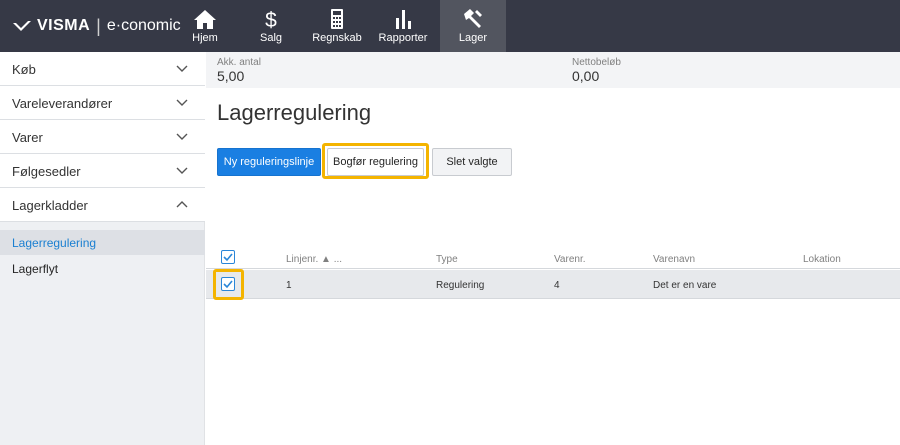  What do you see at coordinates (46, 171) in the screenshot?
I see `sidebar-section-label: Følgesedler` at bounding box center [46, 171].